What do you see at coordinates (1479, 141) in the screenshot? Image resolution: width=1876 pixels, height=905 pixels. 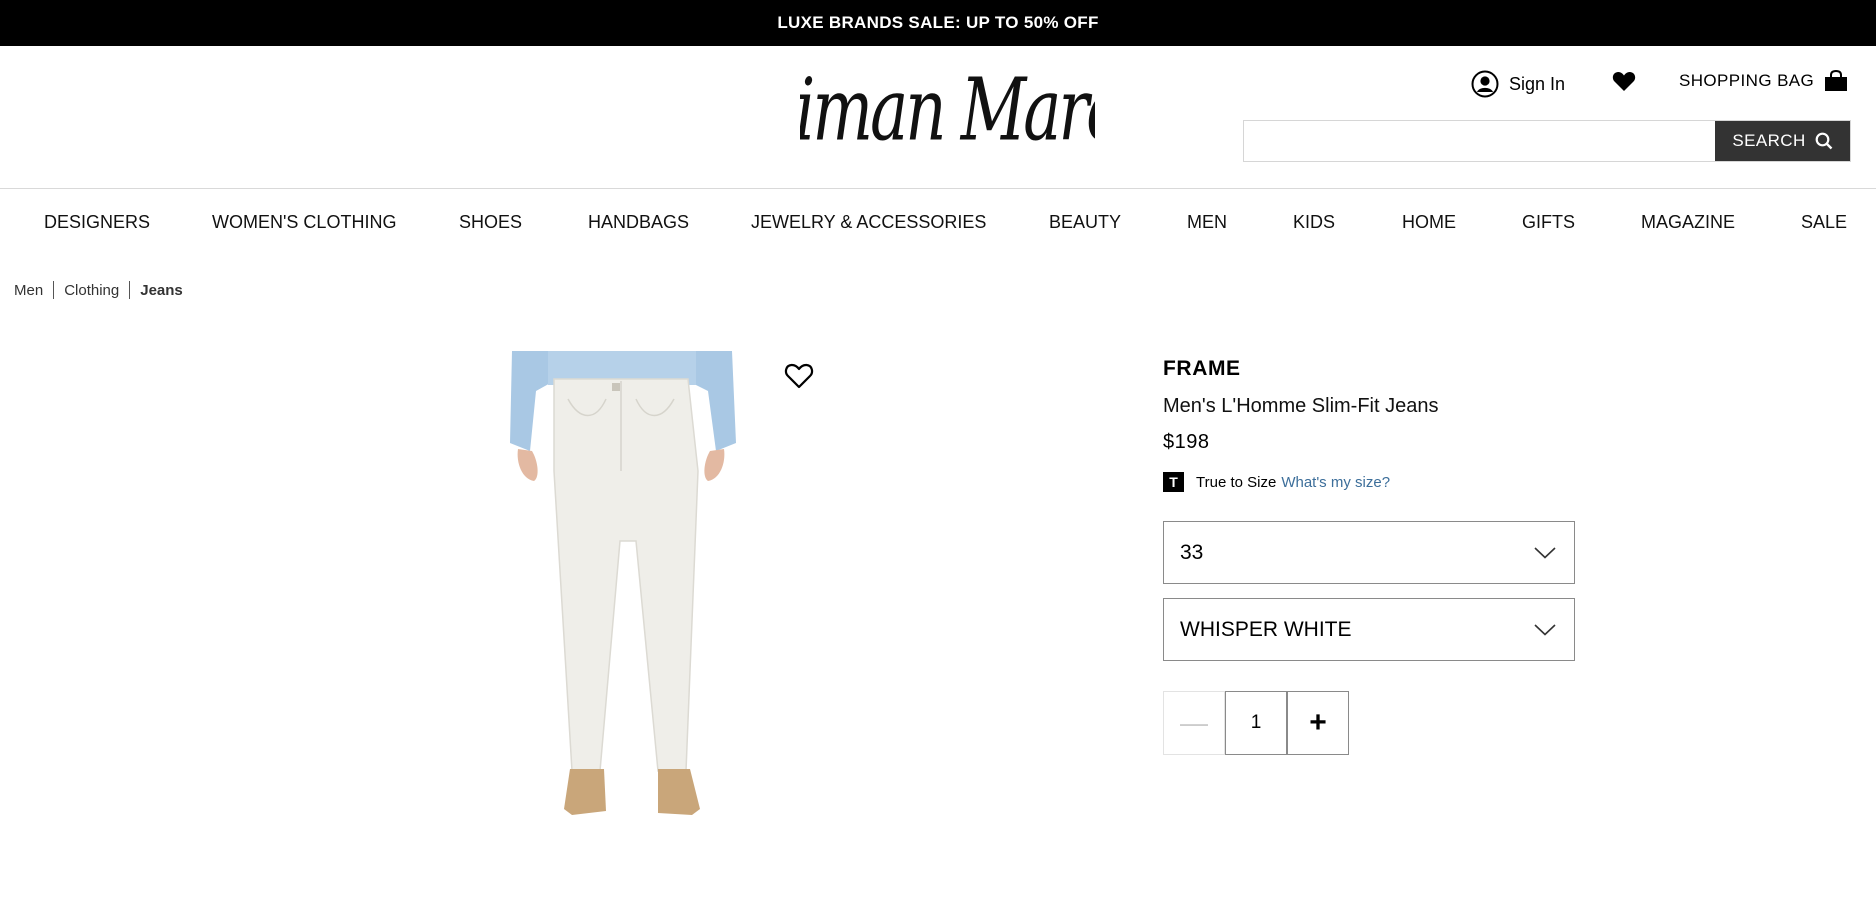 I see `search-input` at bounding box center [1479, 141].